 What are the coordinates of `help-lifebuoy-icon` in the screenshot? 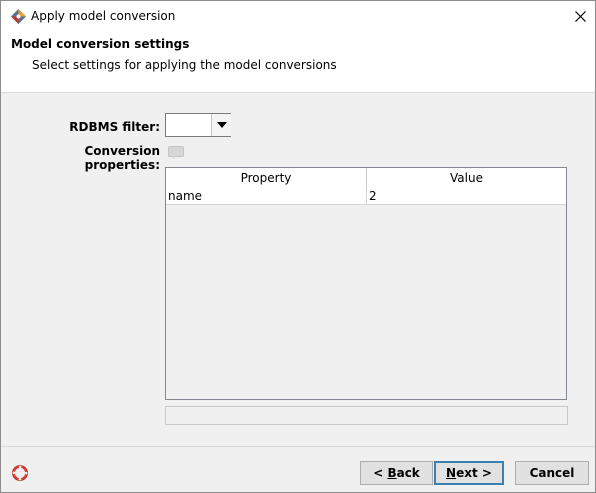 It's located at (20, 473).